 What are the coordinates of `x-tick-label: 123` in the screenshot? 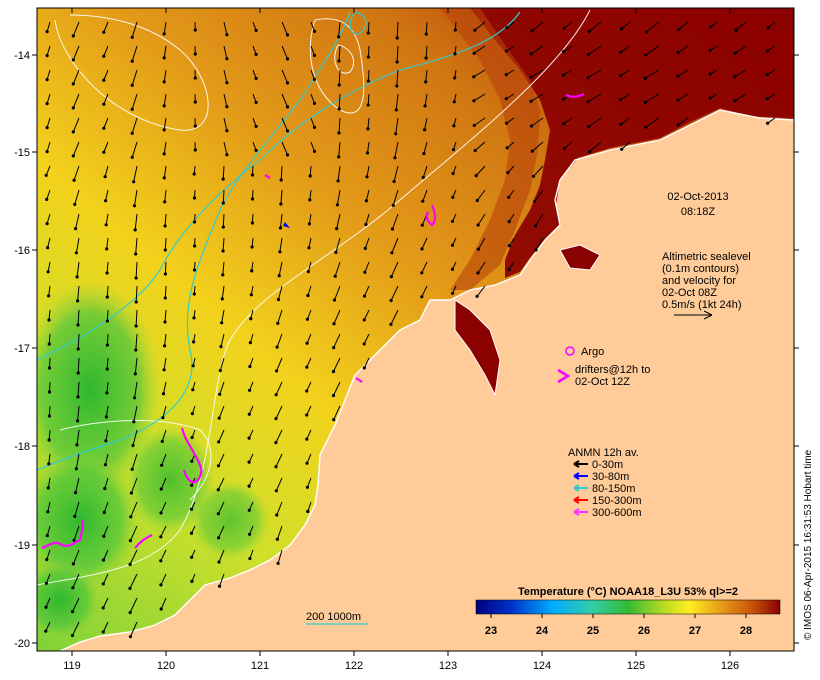 It's located at (448, 666).